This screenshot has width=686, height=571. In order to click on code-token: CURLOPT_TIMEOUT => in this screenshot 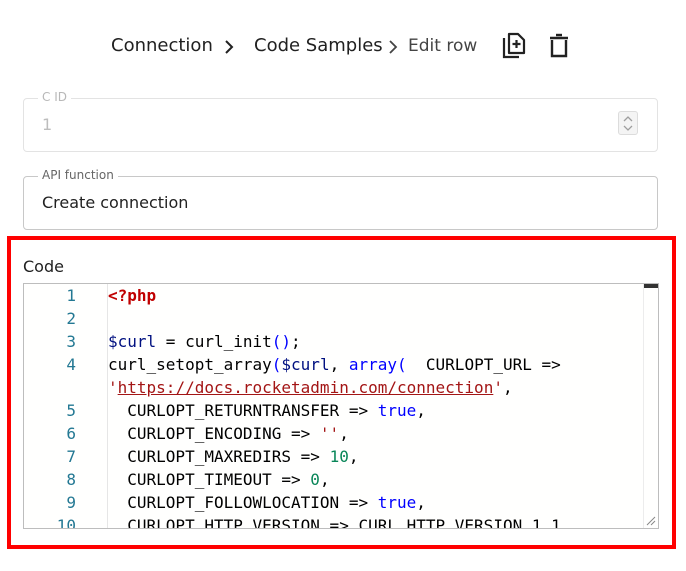, I will do `click(209, 479)`.